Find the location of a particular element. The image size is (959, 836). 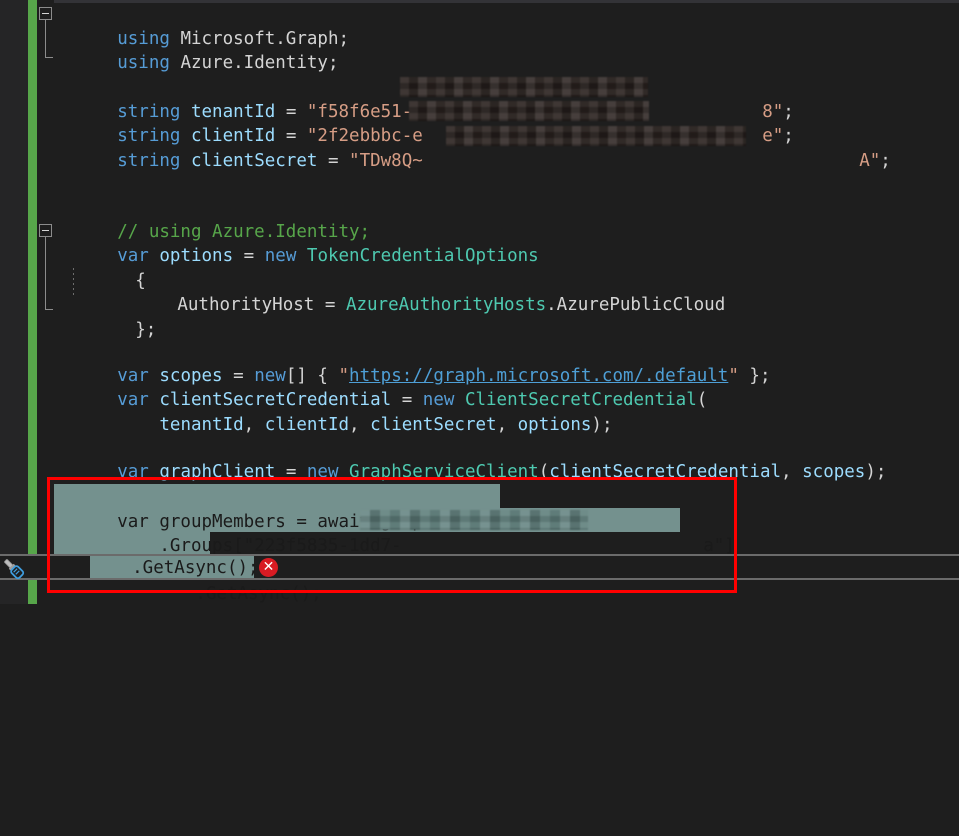

redacted-tenant-id is located at coordinates (524, 87).